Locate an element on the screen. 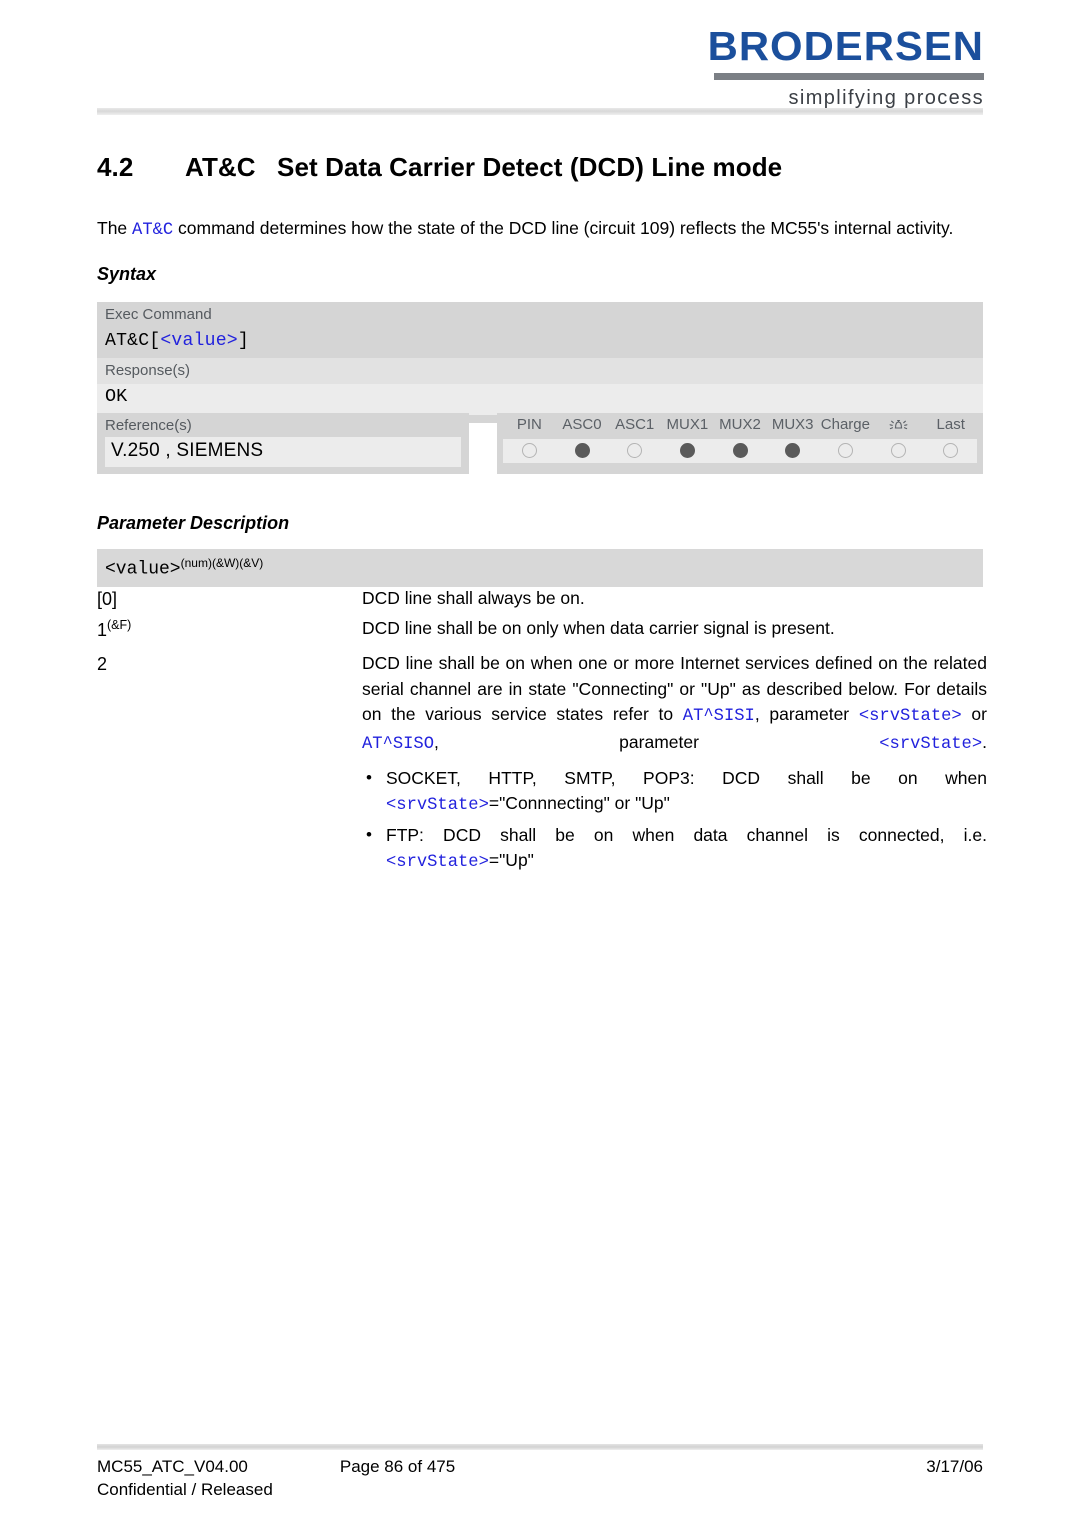  parameter-key: 1(&F) is located at coordinates (229, 629).